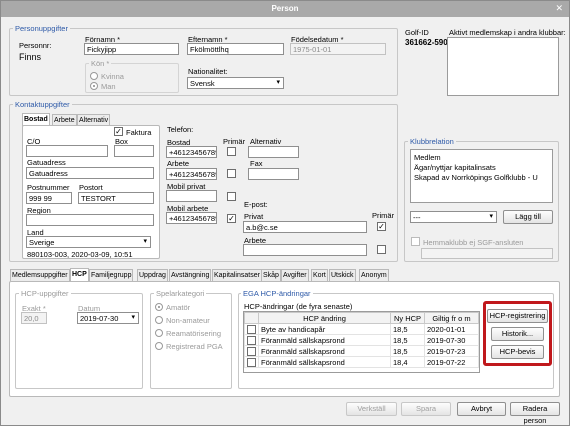 The height and width of the screenshot is (427, 570). Describe the element at coordinates (273, 174) in the screenshot. I see `fax-field` at that location.